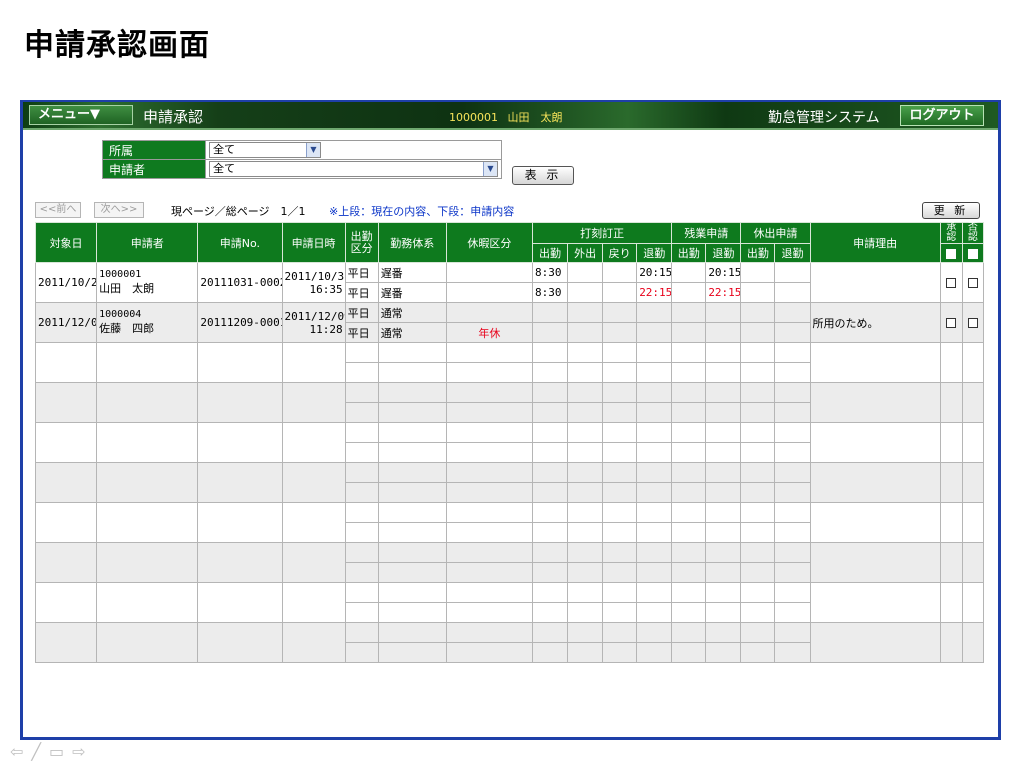 The width and height of the screenshot is (1024, 768). What do you see at coordinates (238, 211) in the screenshot?
I see `page-info: 現ページ／総ページ 1／1` at bounding box center [238, 211].